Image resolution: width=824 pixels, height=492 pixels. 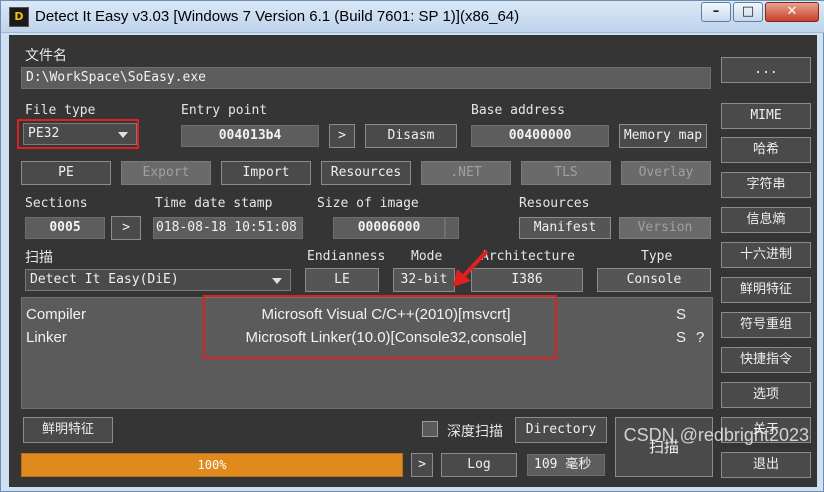 I want to click on tab-resources: Resources, so click(x=366, y=173).